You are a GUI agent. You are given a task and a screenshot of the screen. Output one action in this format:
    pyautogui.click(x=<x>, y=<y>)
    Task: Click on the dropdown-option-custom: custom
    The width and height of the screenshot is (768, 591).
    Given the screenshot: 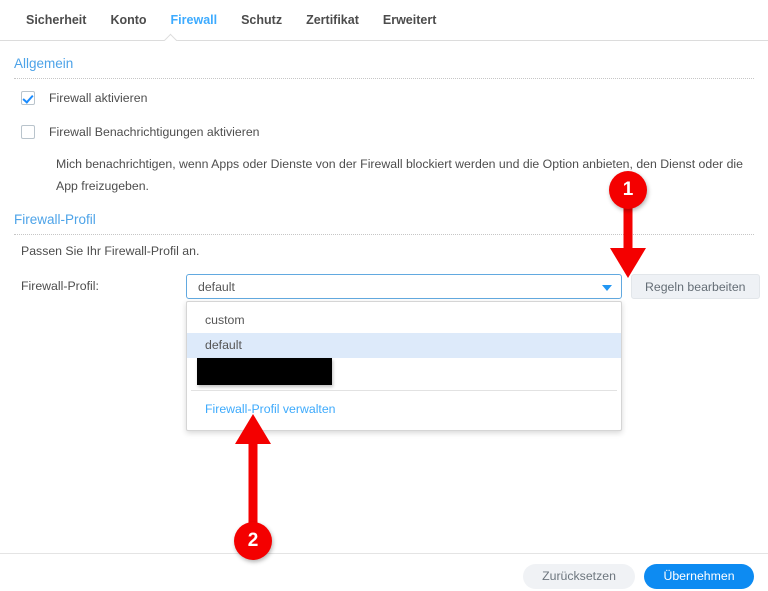 What is the action you would take?
    pyautogui.click(x=404, y=320)
    